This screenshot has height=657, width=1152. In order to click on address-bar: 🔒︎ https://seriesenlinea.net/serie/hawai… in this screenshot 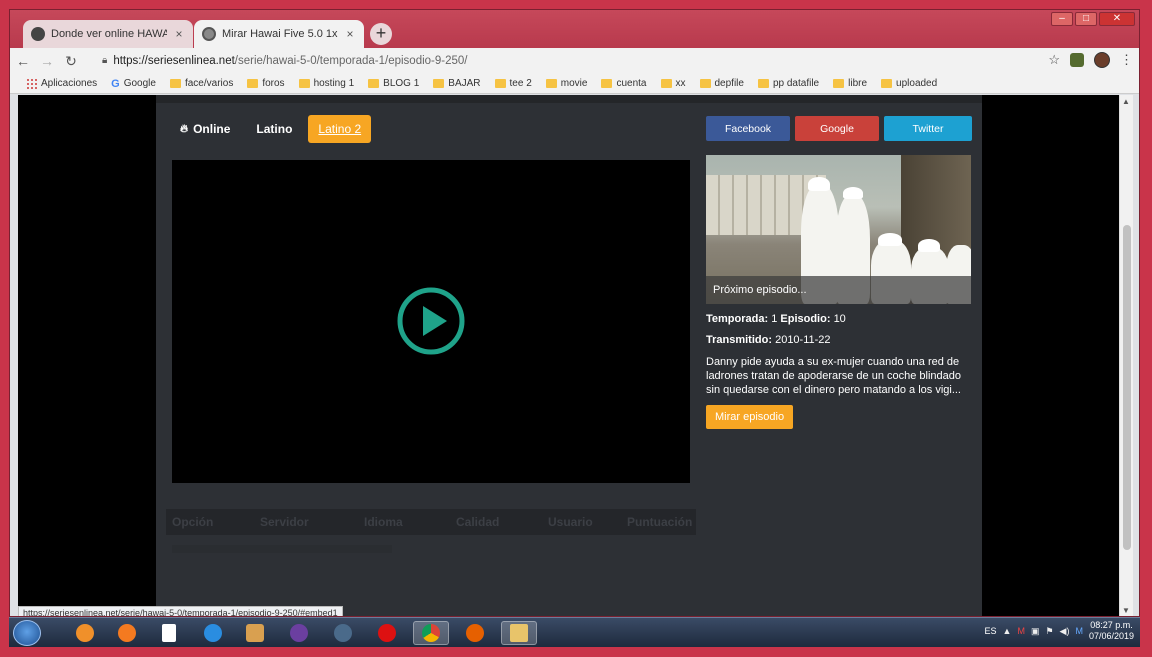, I will do `click(578, 60)`.